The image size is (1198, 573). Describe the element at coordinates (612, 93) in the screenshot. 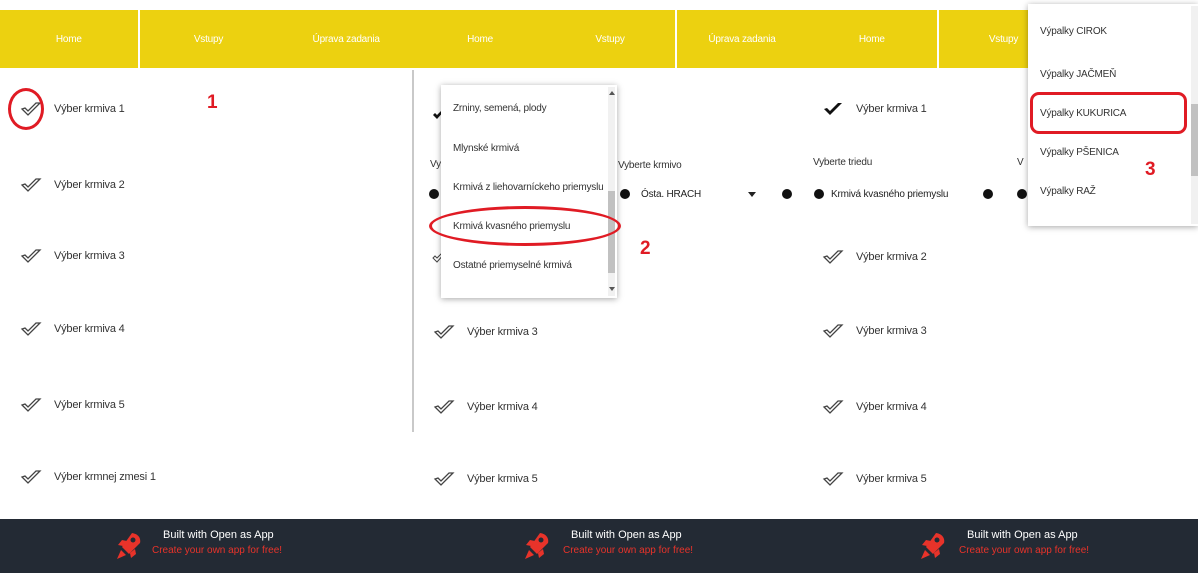

I see `scroll-up-icon` at that location.